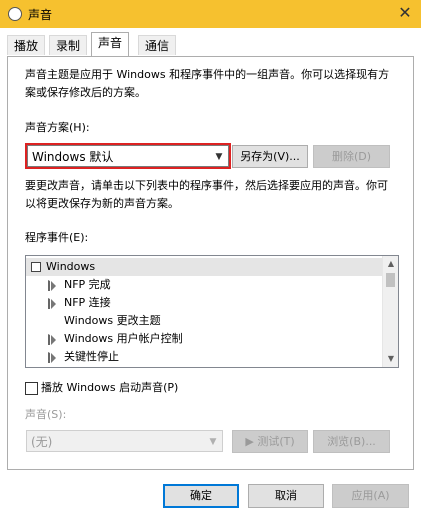 This screenshot has height=520, width=421. Describe the element at coordinates (390, 311) in the screenshot. I see `events-scrollbar: ▲ ▼` at that location.